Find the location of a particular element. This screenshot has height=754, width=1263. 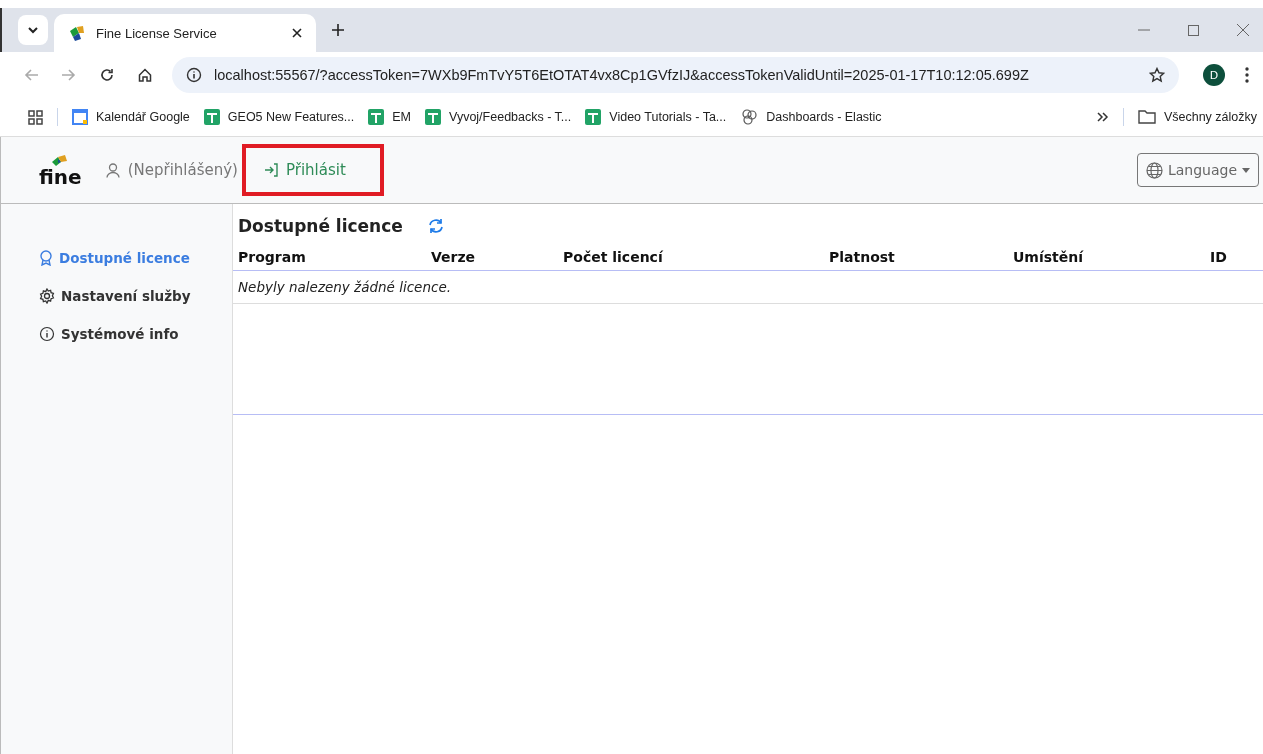

column-header: Platnost is located at coordinates (862, 257).